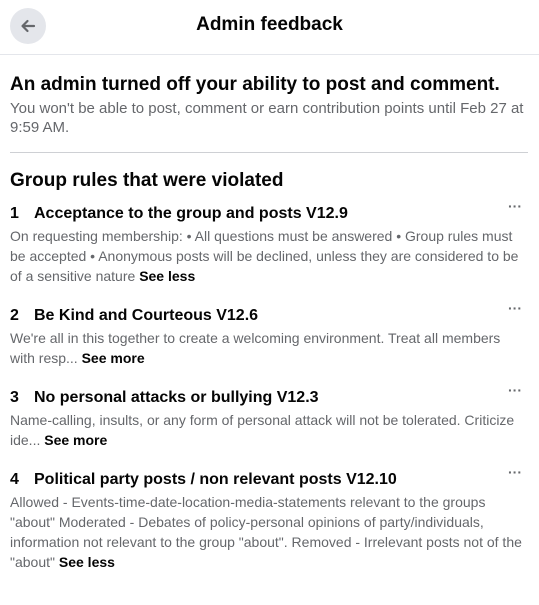 Image resolution: width=539 pixels, height=605 pixels. What do you see at coordinates (14, 479) in the screenshot?
I see `rule-number: 4` at bounding box center [14, 479].